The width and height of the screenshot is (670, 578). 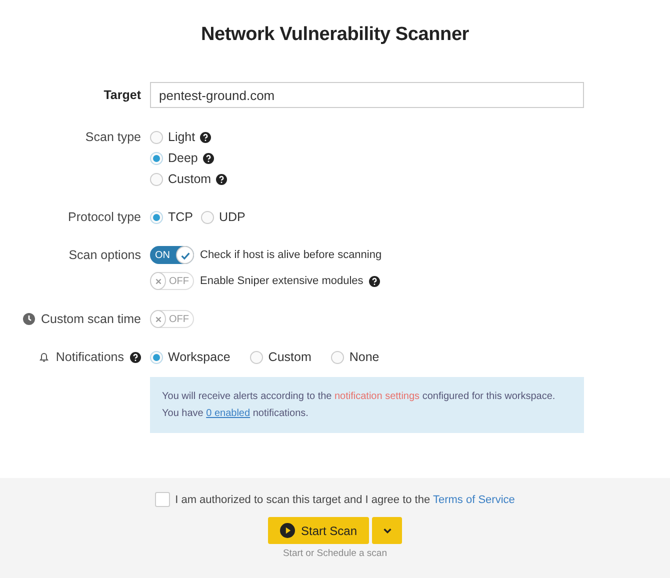 What do you see at coordinates (90, 357) in the screenshot?
I see `field-label: Notifications` at bounding box center [90, 357].